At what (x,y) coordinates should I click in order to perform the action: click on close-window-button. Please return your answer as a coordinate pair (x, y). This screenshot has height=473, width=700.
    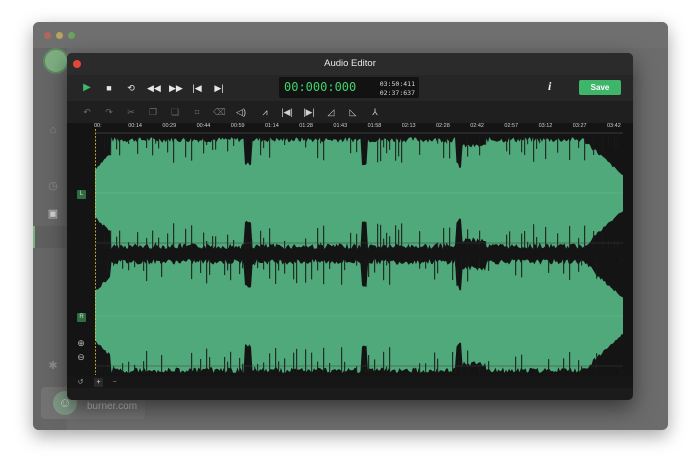
    Looking at the image, I should click on (47, 35).